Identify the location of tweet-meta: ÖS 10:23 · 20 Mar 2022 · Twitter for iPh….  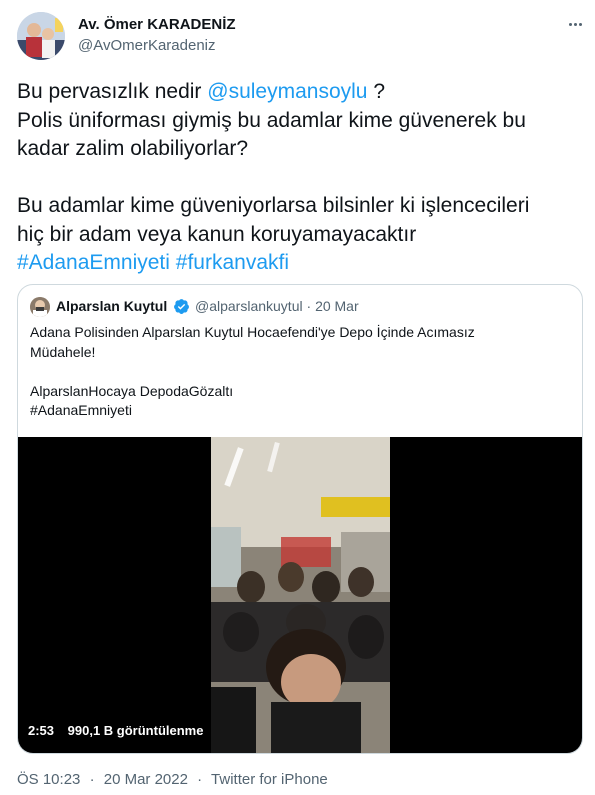
(175, 779).